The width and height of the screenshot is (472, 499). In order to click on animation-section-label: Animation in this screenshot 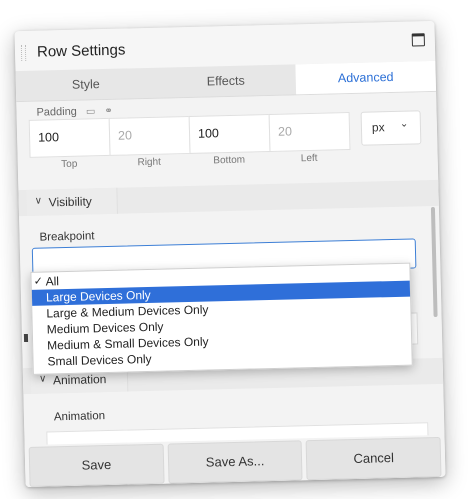, I will do `click(79, 380)`.